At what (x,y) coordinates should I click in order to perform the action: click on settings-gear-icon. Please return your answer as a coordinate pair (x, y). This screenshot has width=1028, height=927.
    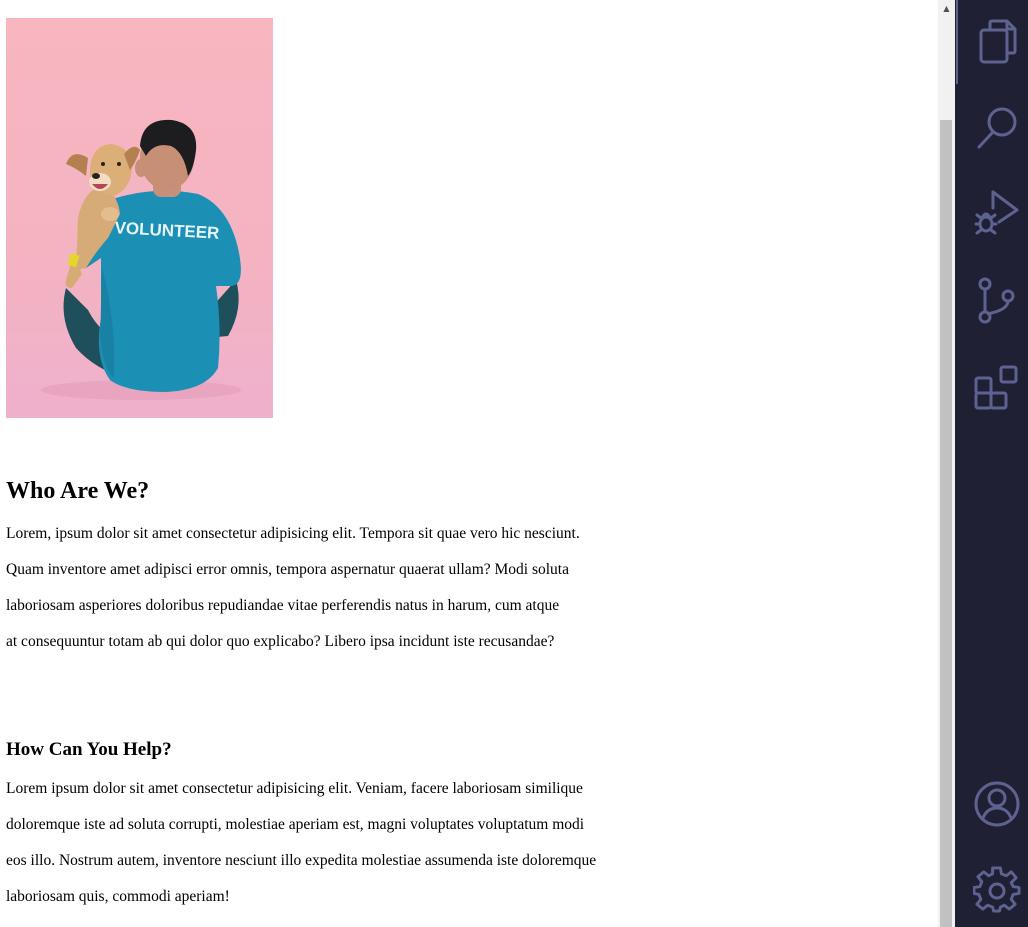
    Looking at the image, I should click on (997, 890).